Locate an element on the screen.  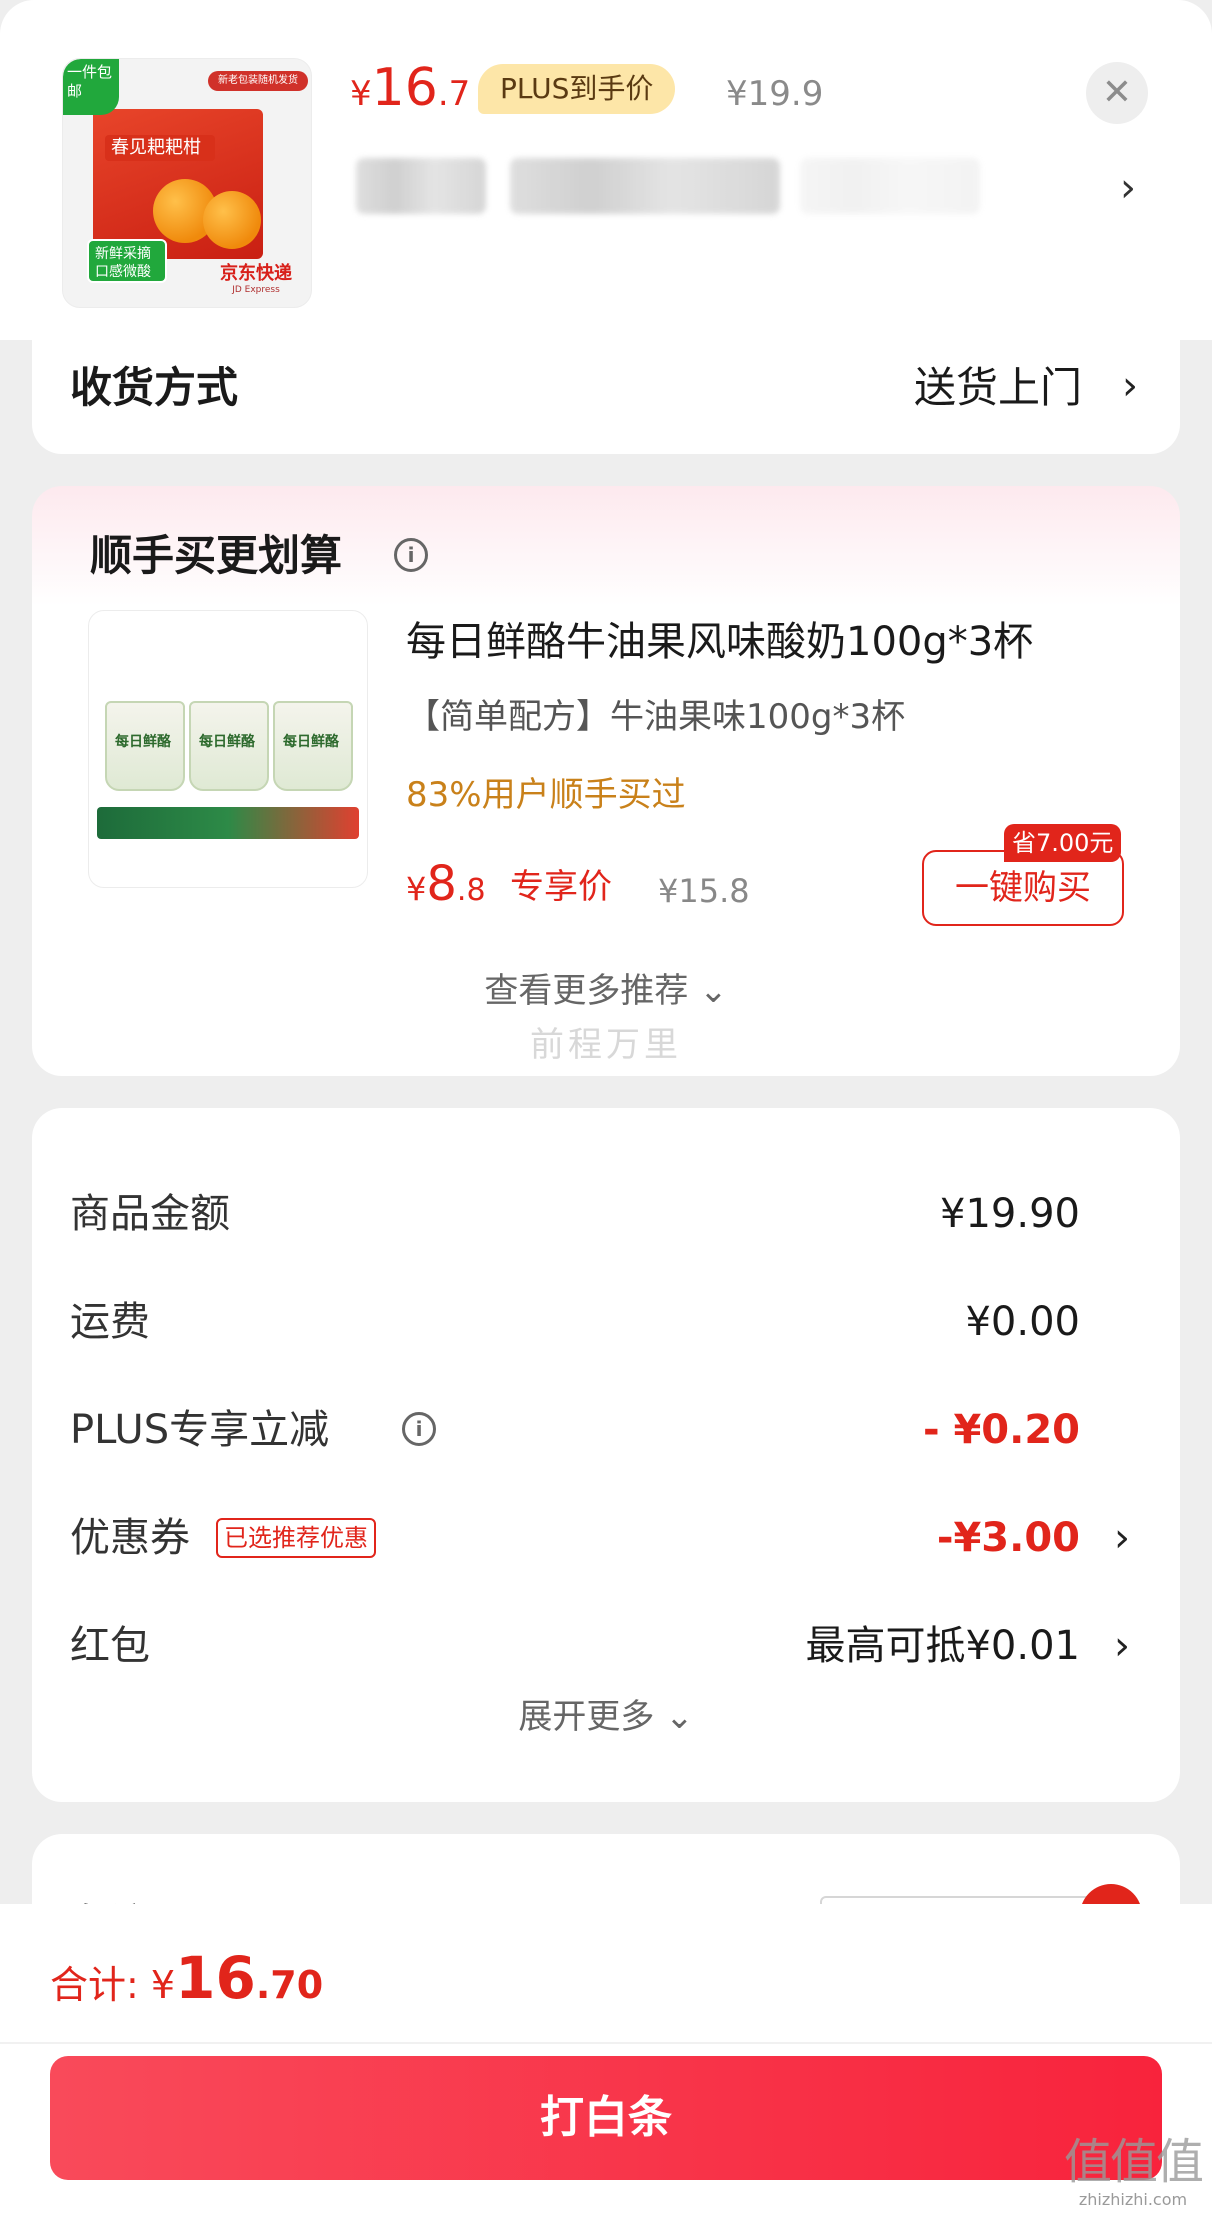
package-band-graphic is located at coordinates (228, 823).